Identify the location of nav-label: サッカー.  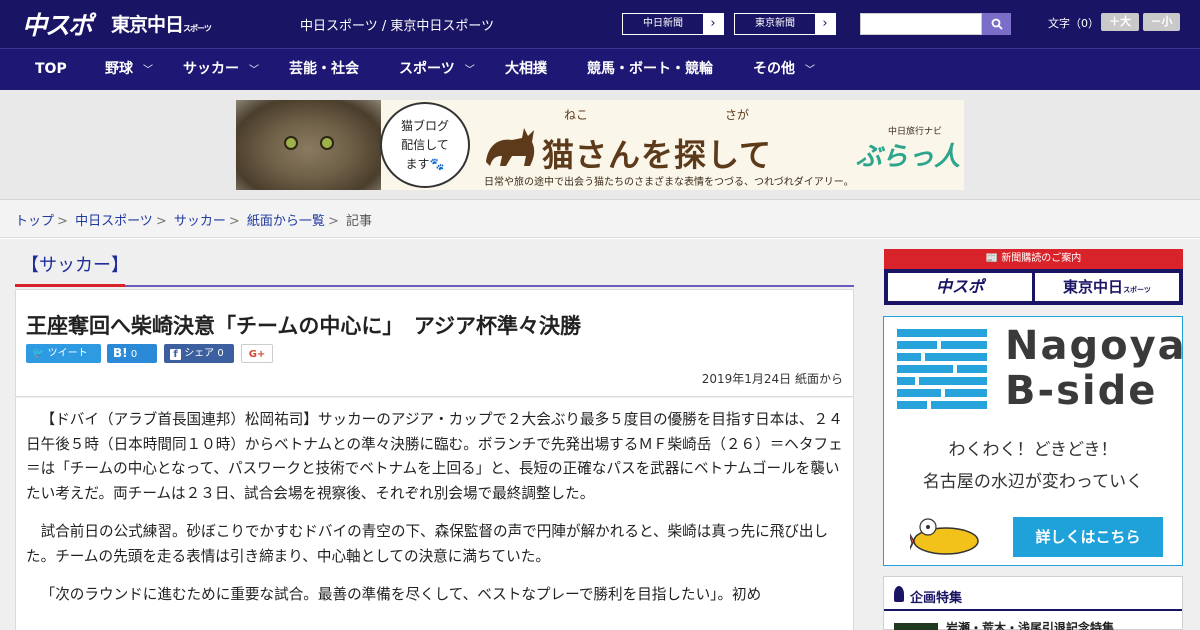
(211, 69).